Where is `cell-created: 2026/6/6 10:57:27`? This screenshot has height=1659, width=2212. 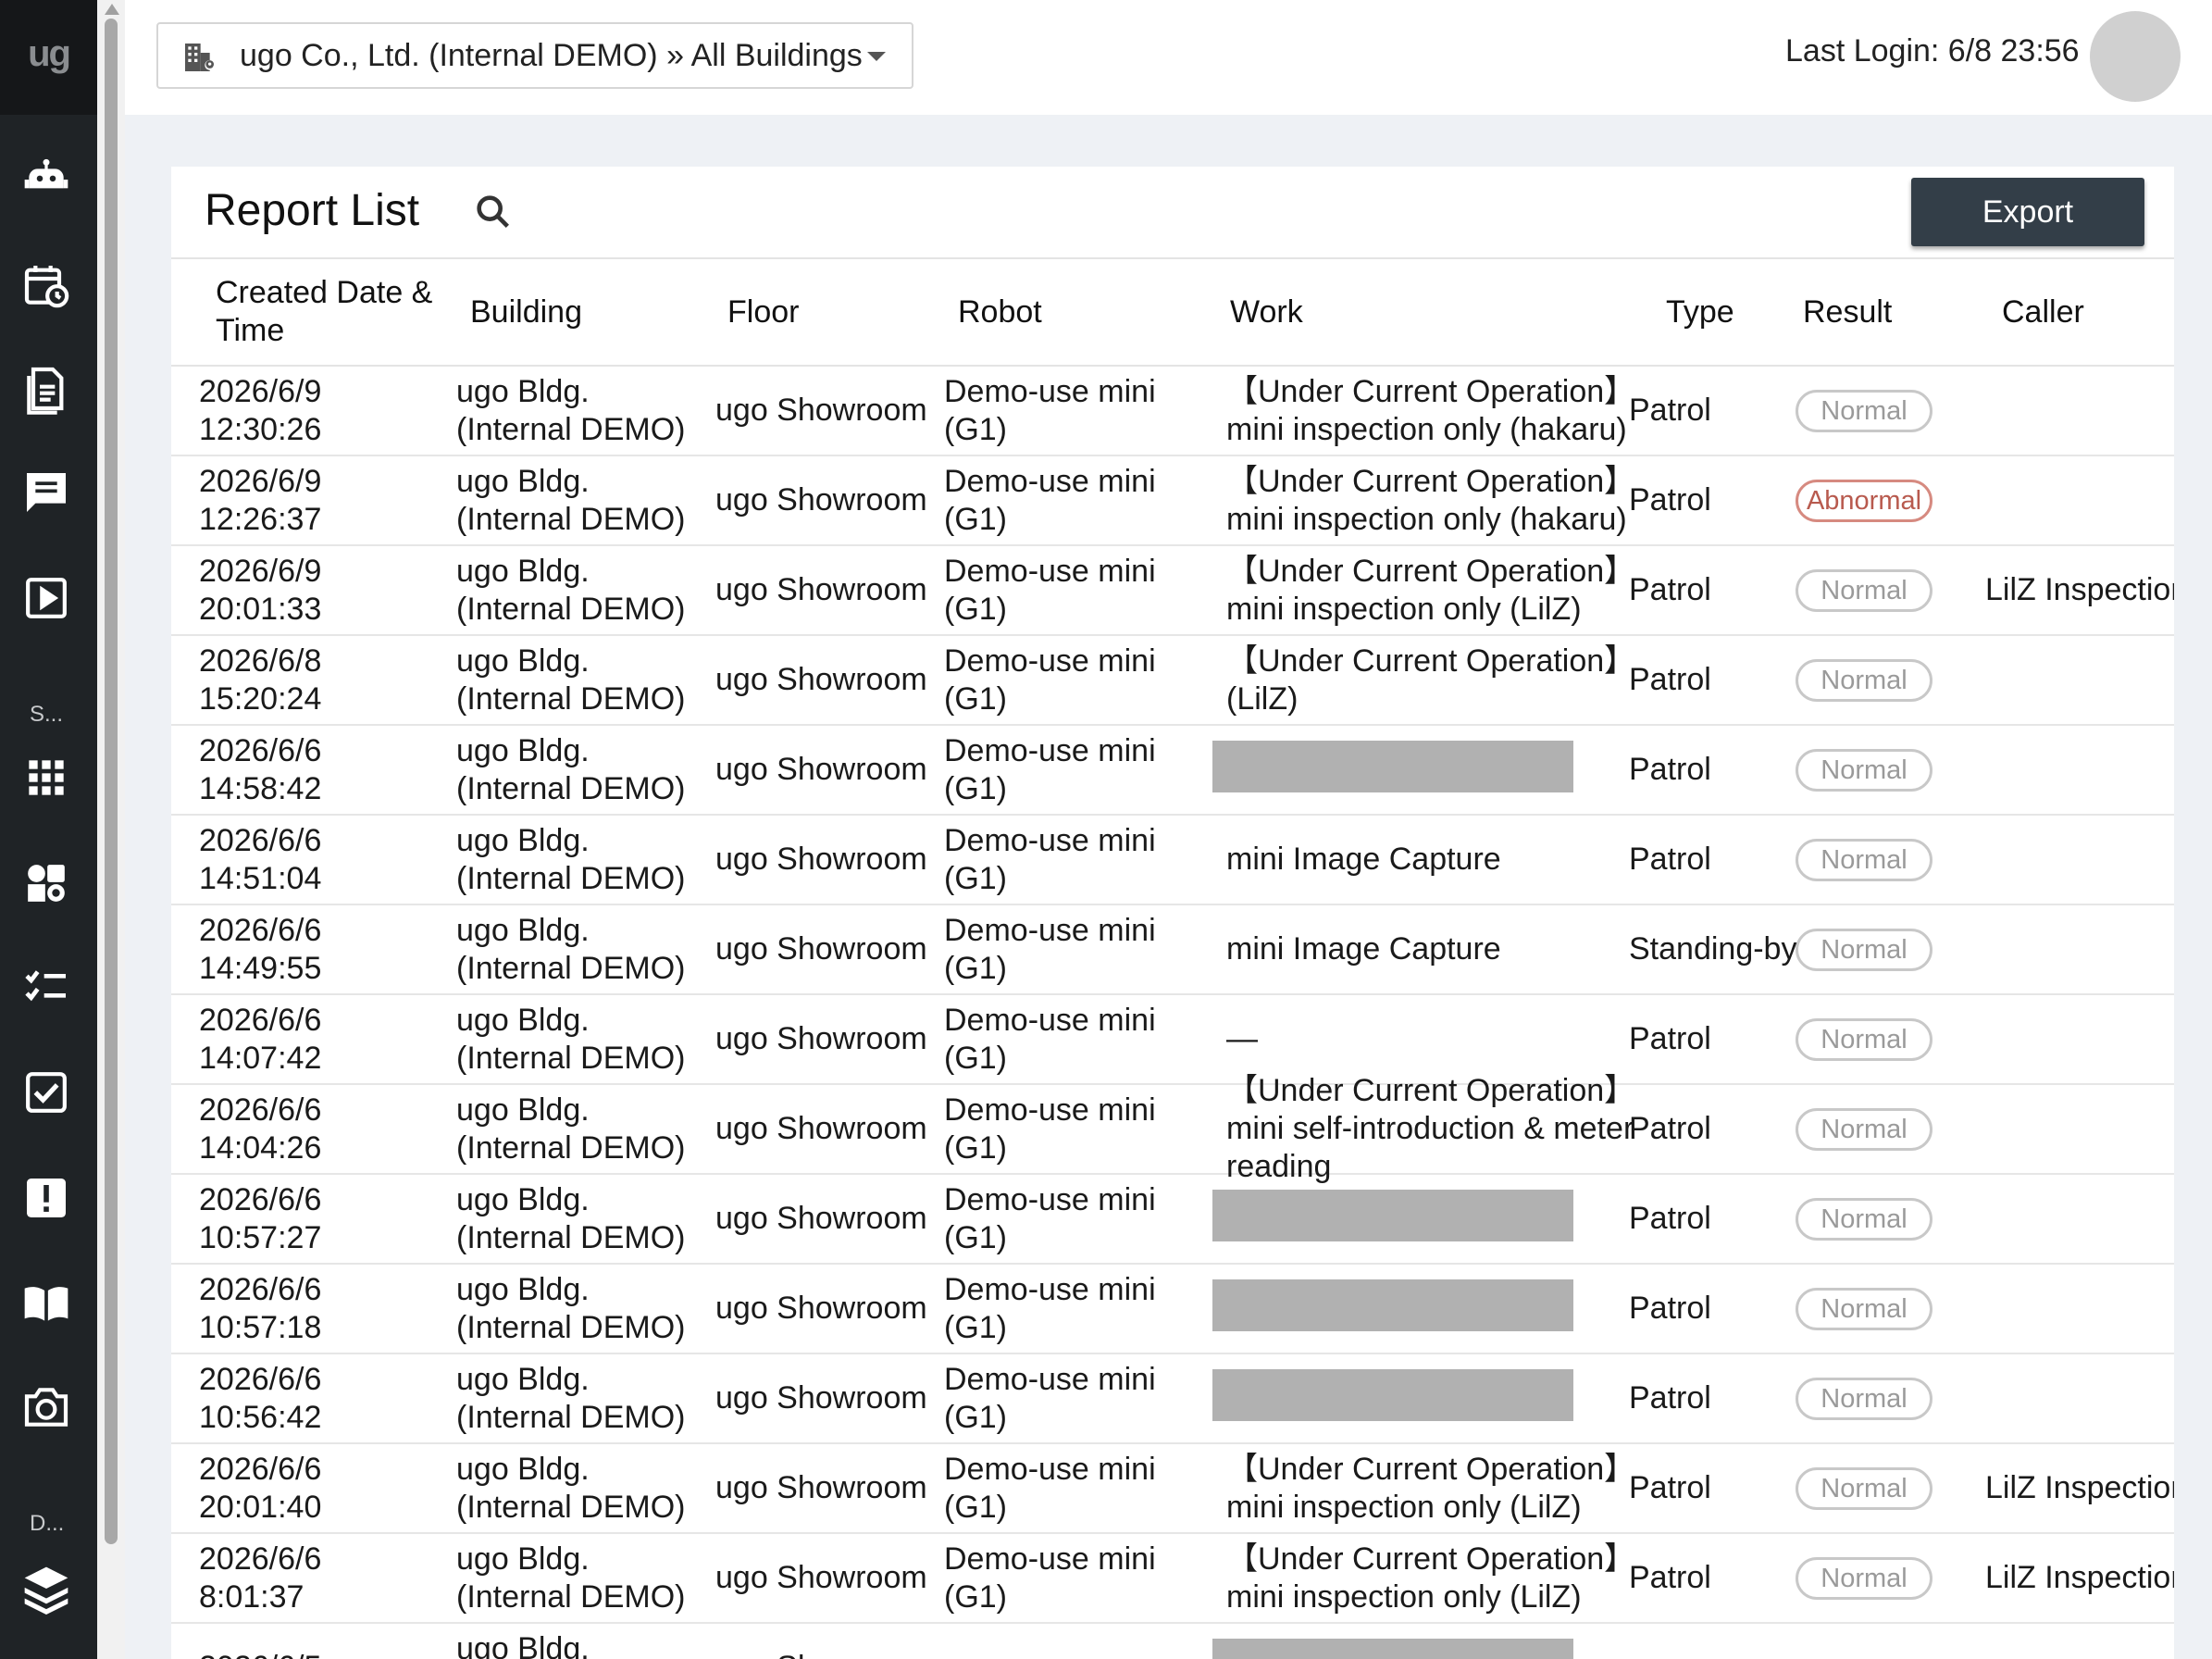
cell-created: 2026/6/6 10:57:27 is located at coordinates (324, 1219).